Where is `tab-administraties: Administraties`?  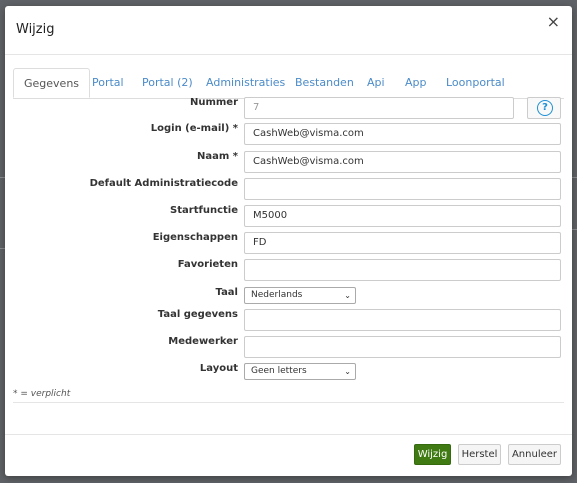 tab-administraties: Administraties is located at coordinates (245, 82).